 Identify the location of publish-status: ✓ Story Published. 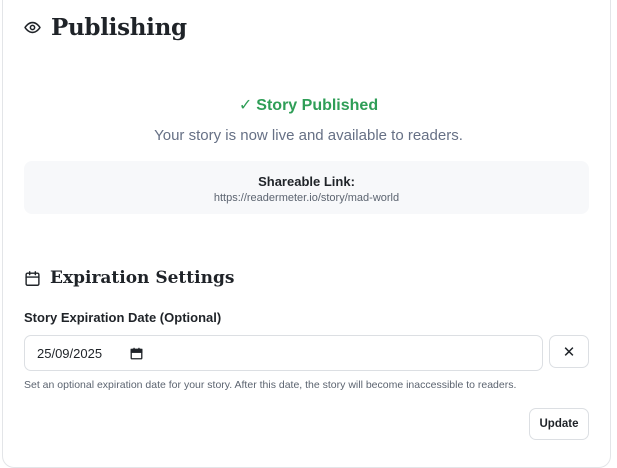
(308, 105).